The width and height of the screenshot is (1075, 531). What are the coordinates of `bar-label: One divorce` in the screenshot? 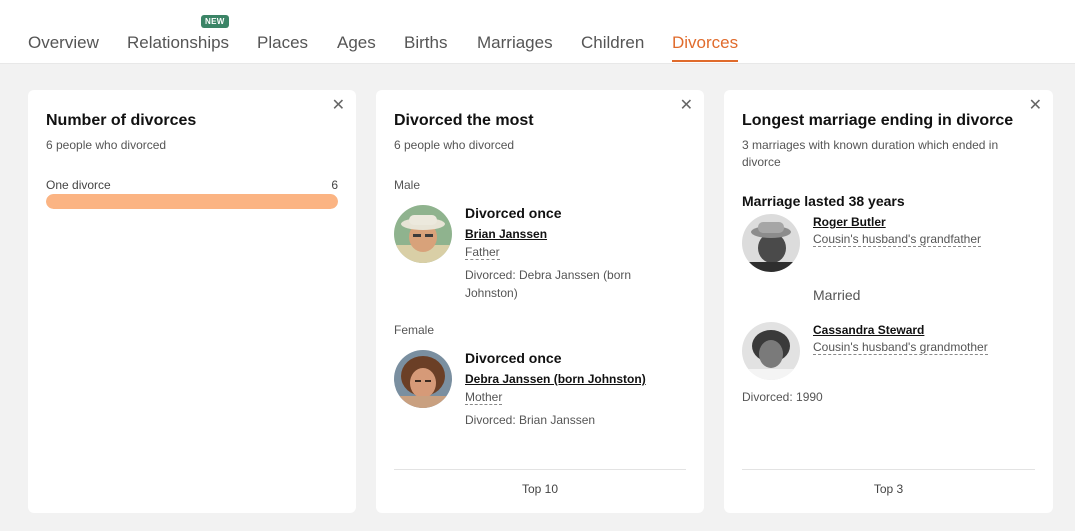 It's located at (78, 185).